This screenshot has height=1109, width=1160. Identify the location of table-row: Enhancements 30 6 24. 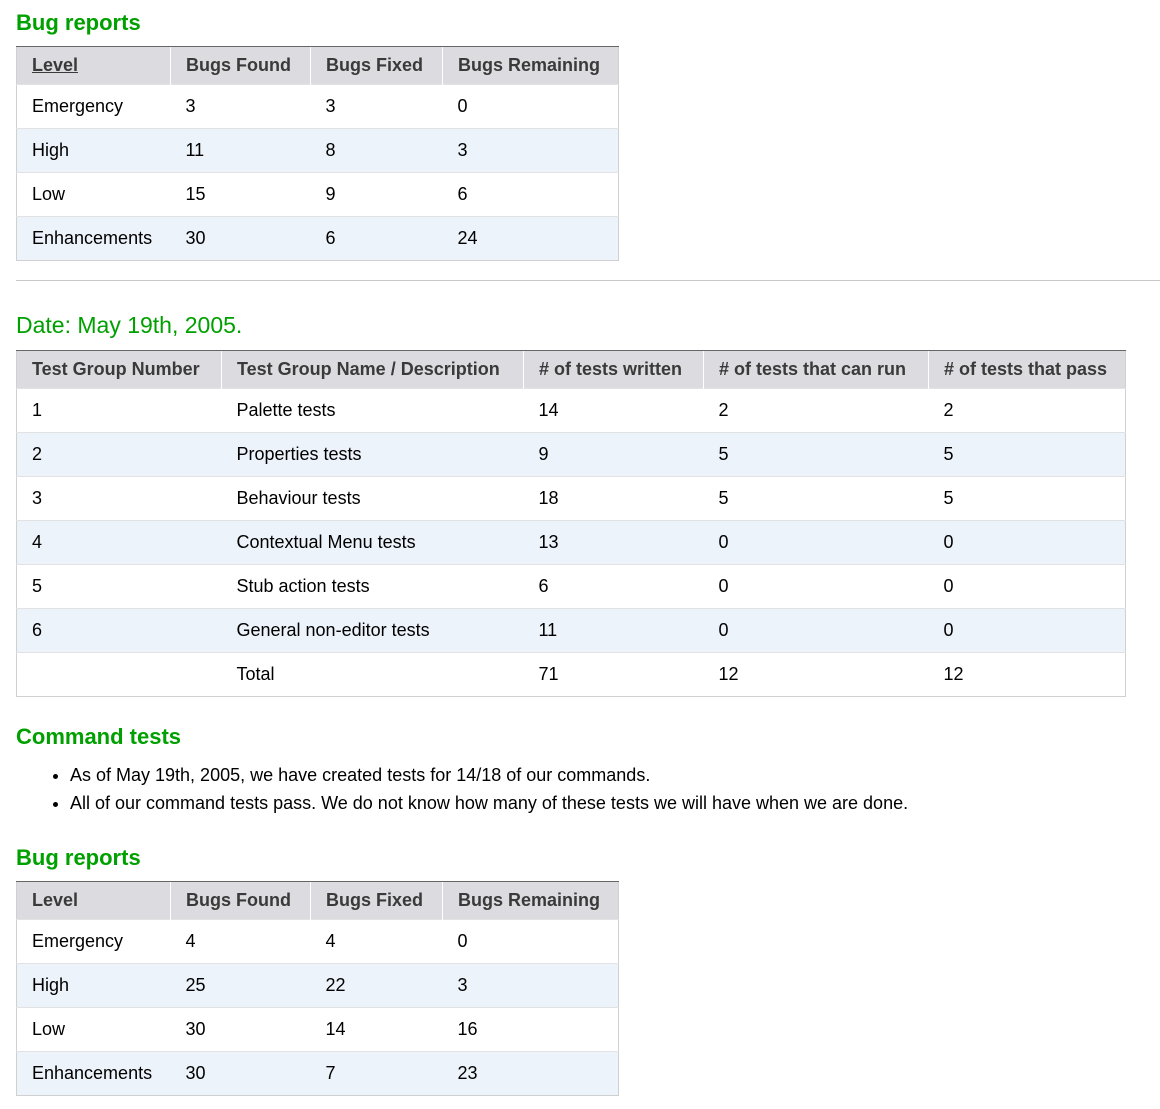
(317, 238).